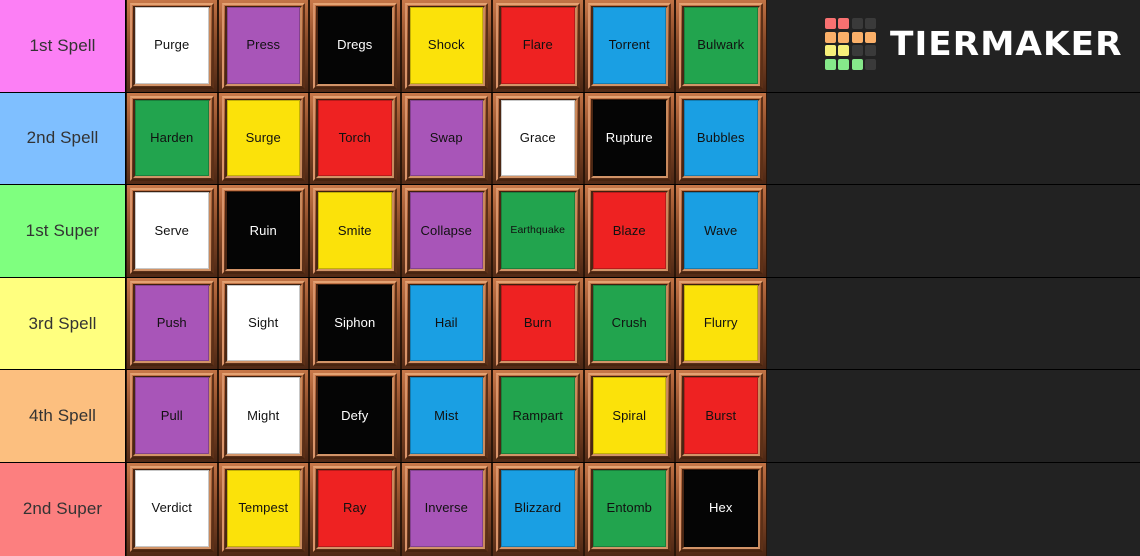  What do you see at coordinates (63, 231) in the screenshot?
I see `tier-label-1st-super: 1st Super` at bounding box center [63, 231].